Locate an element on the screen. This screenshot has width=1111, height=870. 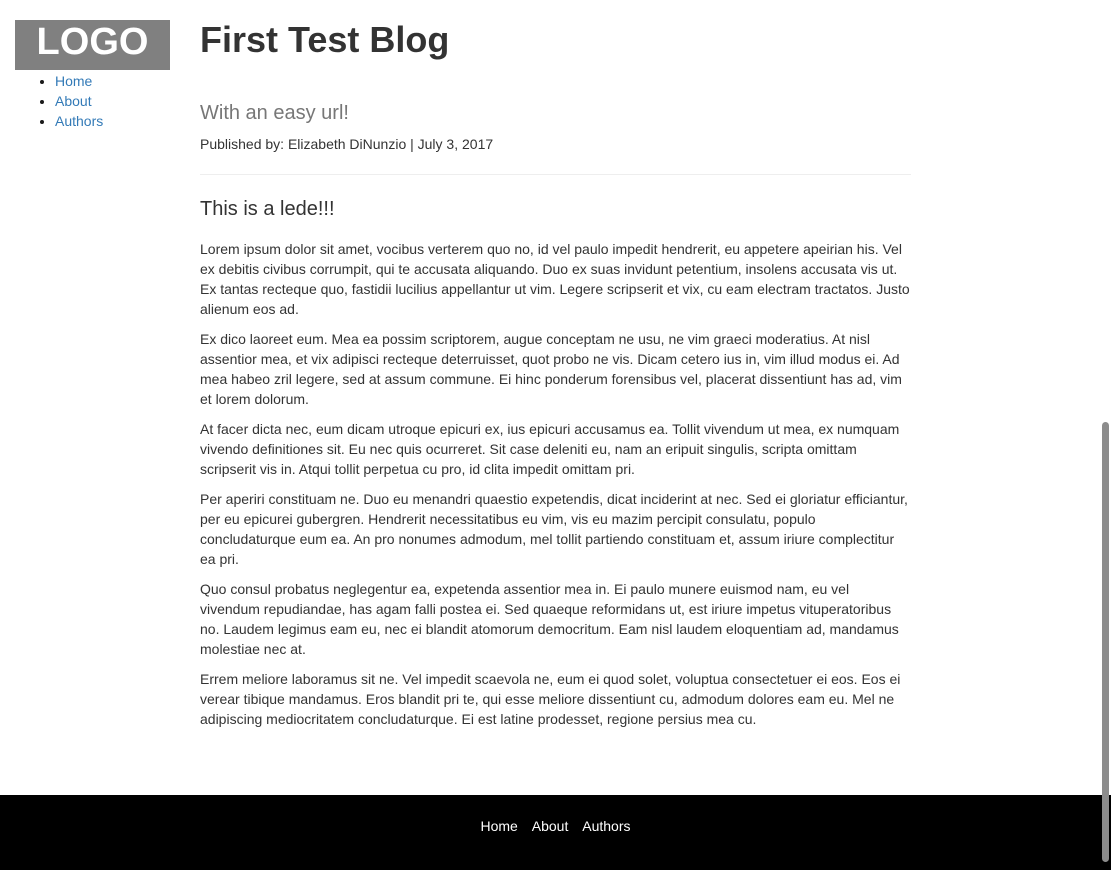
logo: LOGO is located at coordinates (92, 45).